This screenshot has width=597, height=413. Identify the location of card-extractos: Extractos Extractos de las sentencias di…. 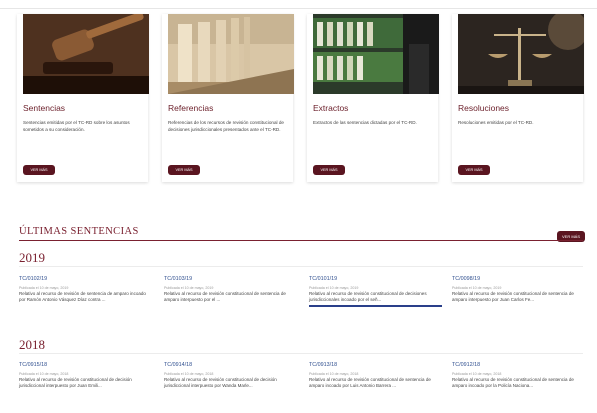
(373, 98).